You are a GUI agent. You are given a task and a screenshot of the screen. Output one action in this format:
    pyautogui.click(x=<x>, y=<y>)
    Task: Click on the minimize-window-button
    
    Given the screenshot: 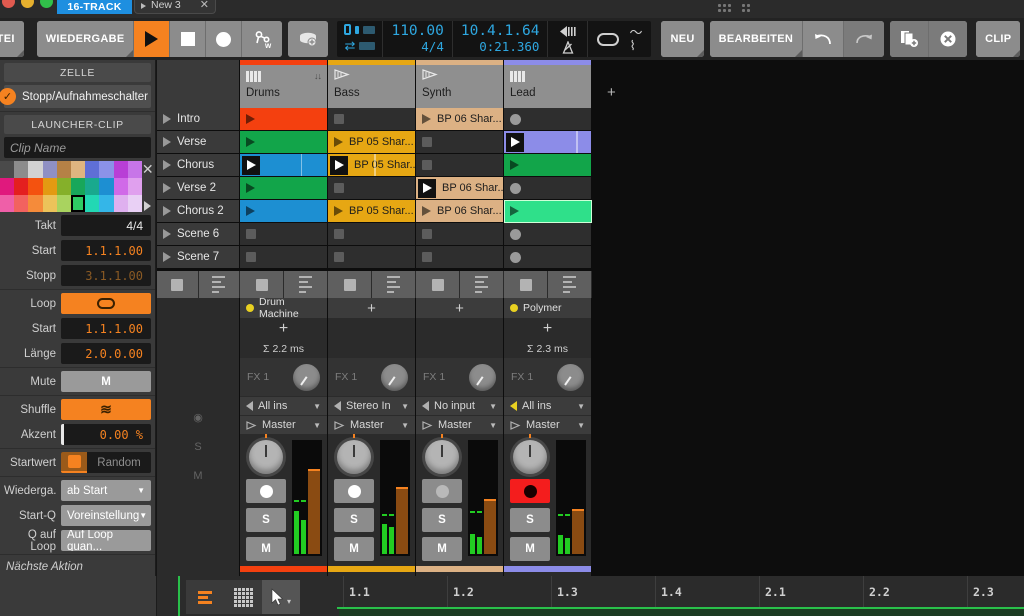 What is the action you would take?
    pyautogui.click(x=27, y=4)
    